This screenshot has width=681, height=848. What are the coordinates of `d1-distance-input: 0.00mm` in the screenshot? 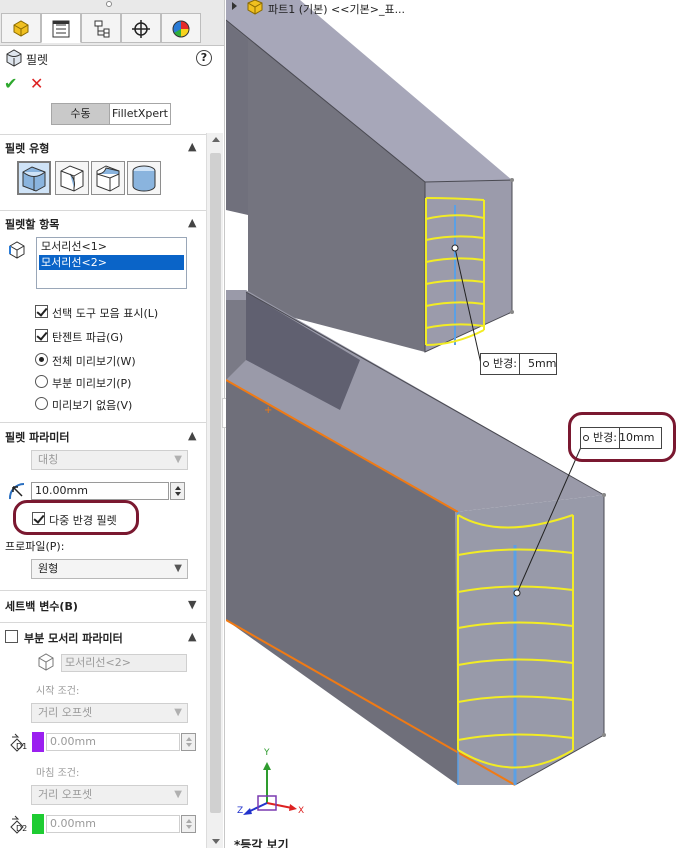 It's located at (113, 742).